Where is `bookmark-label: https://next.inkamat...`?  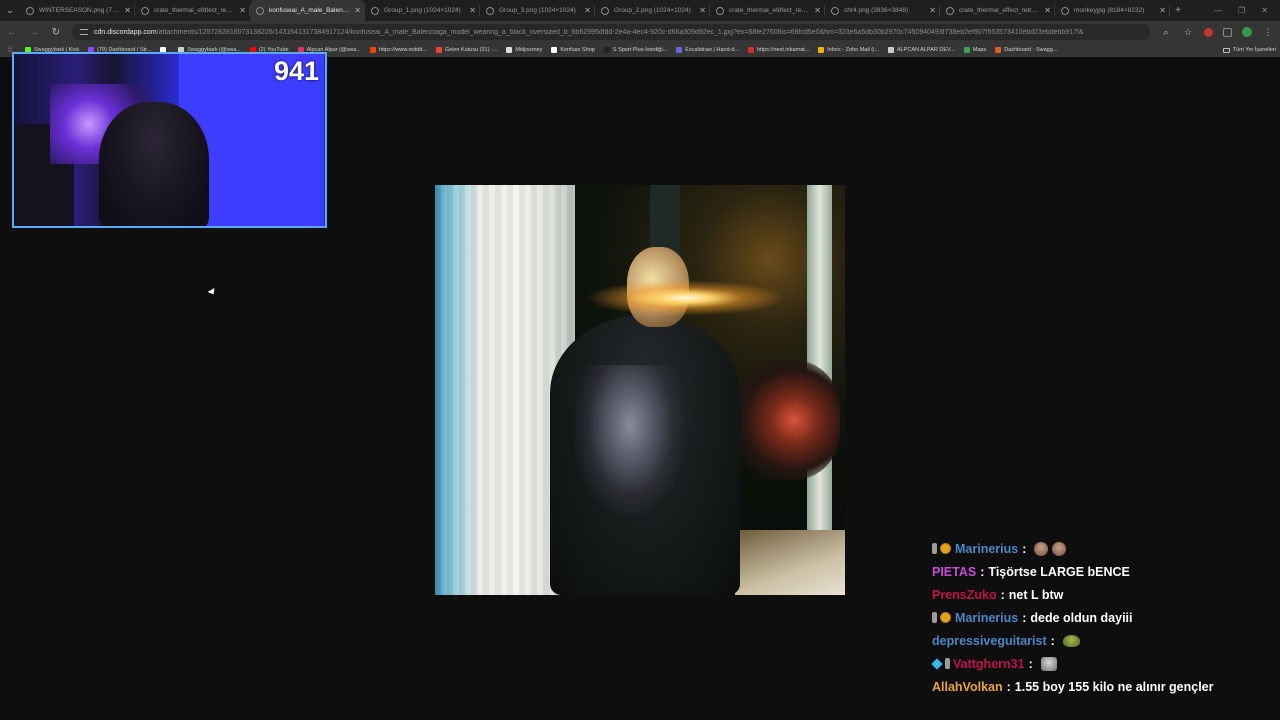
bookmark-label: https://next.inkamat... is located at coordinates (783, 50).